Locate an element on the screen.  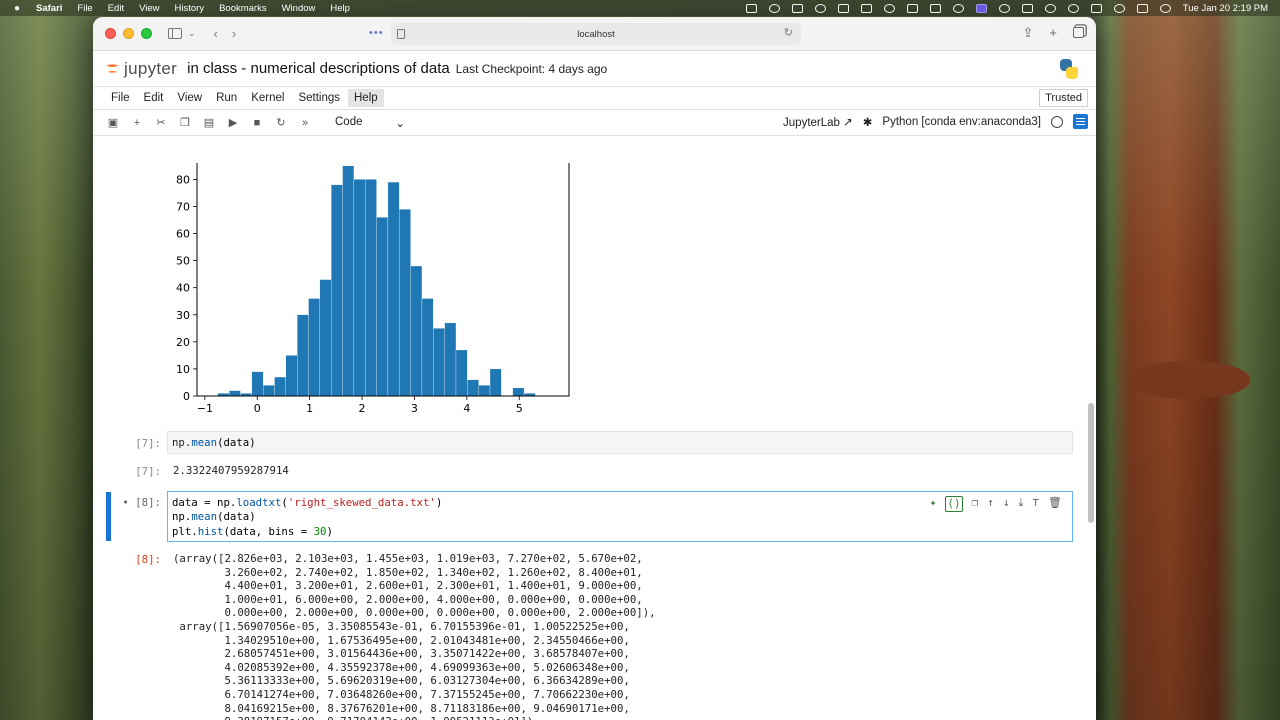
new-tab-icon: + is located at coordinates (1053, 33).